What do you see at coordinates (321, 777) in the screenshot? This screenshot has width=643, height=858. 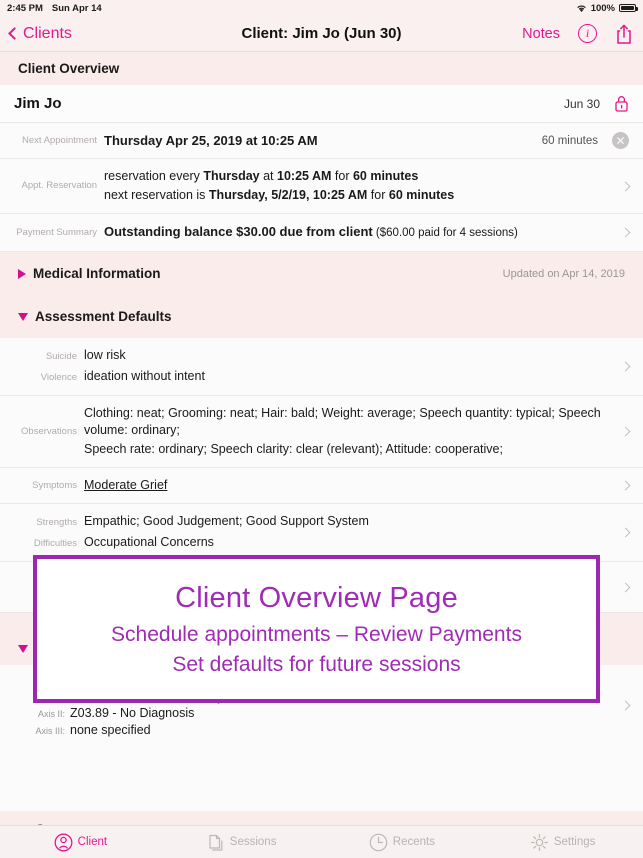 I see `diagnosis-filler` at bounding box center [321, 777].